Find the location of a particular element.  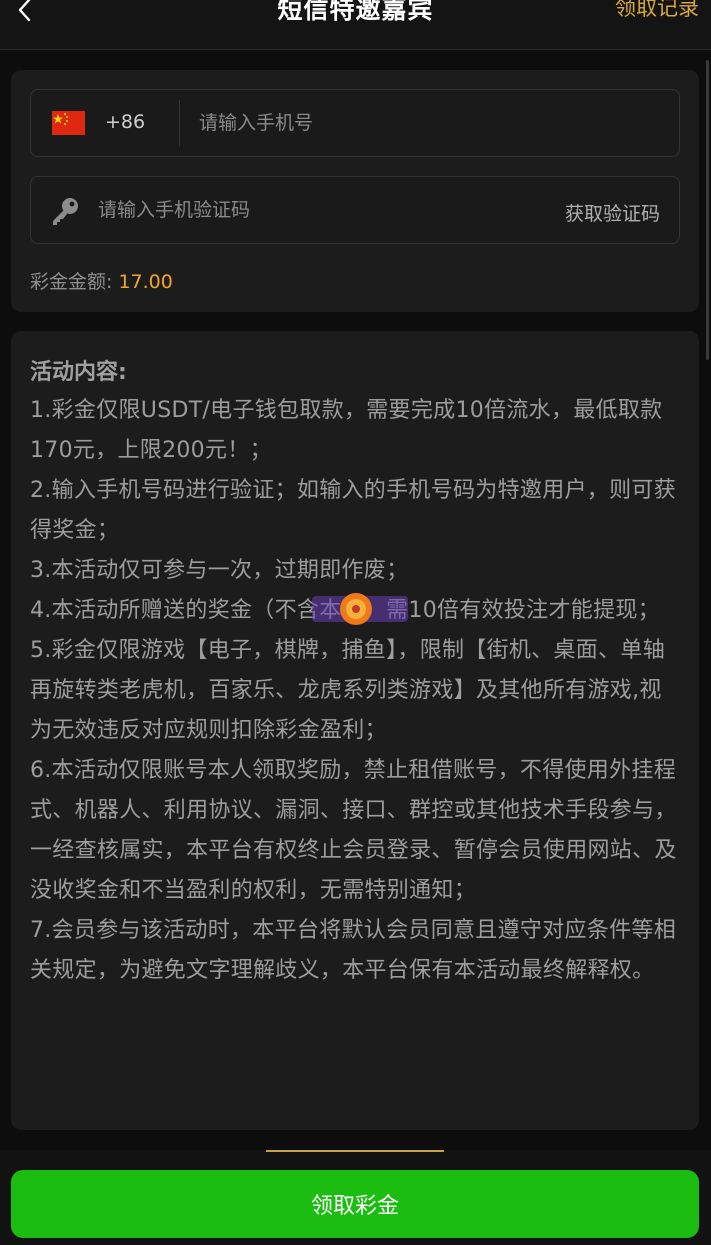

records-link: 领取记录 is located at coordinates (657, 11).